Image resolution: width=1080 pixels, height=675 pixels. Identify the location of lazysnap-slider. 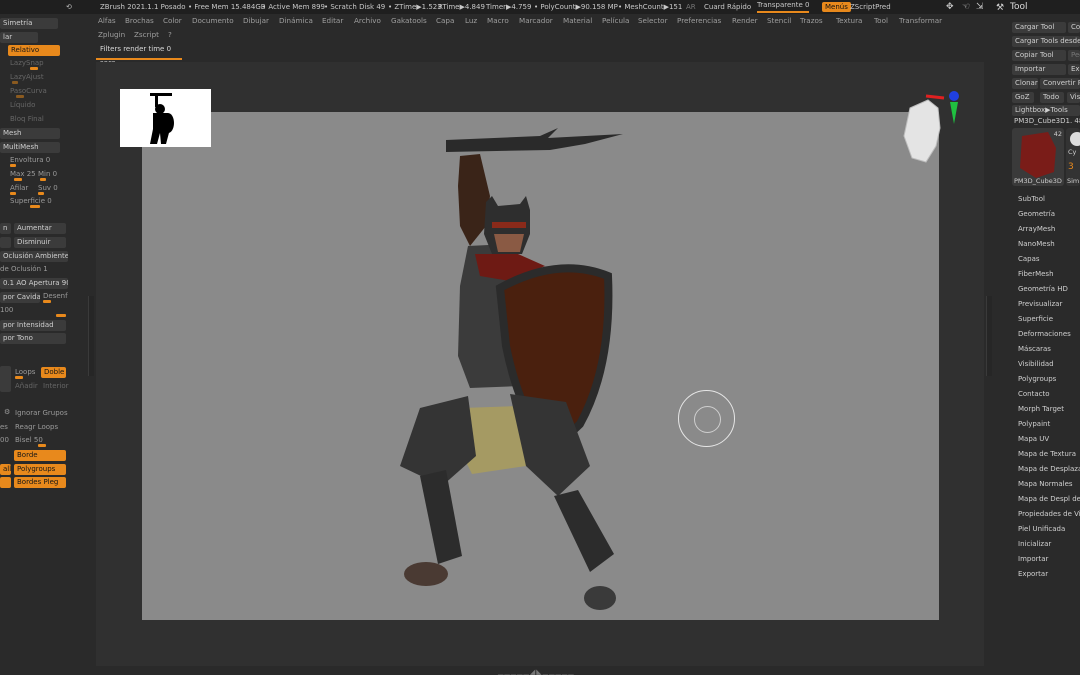
(34, 68).